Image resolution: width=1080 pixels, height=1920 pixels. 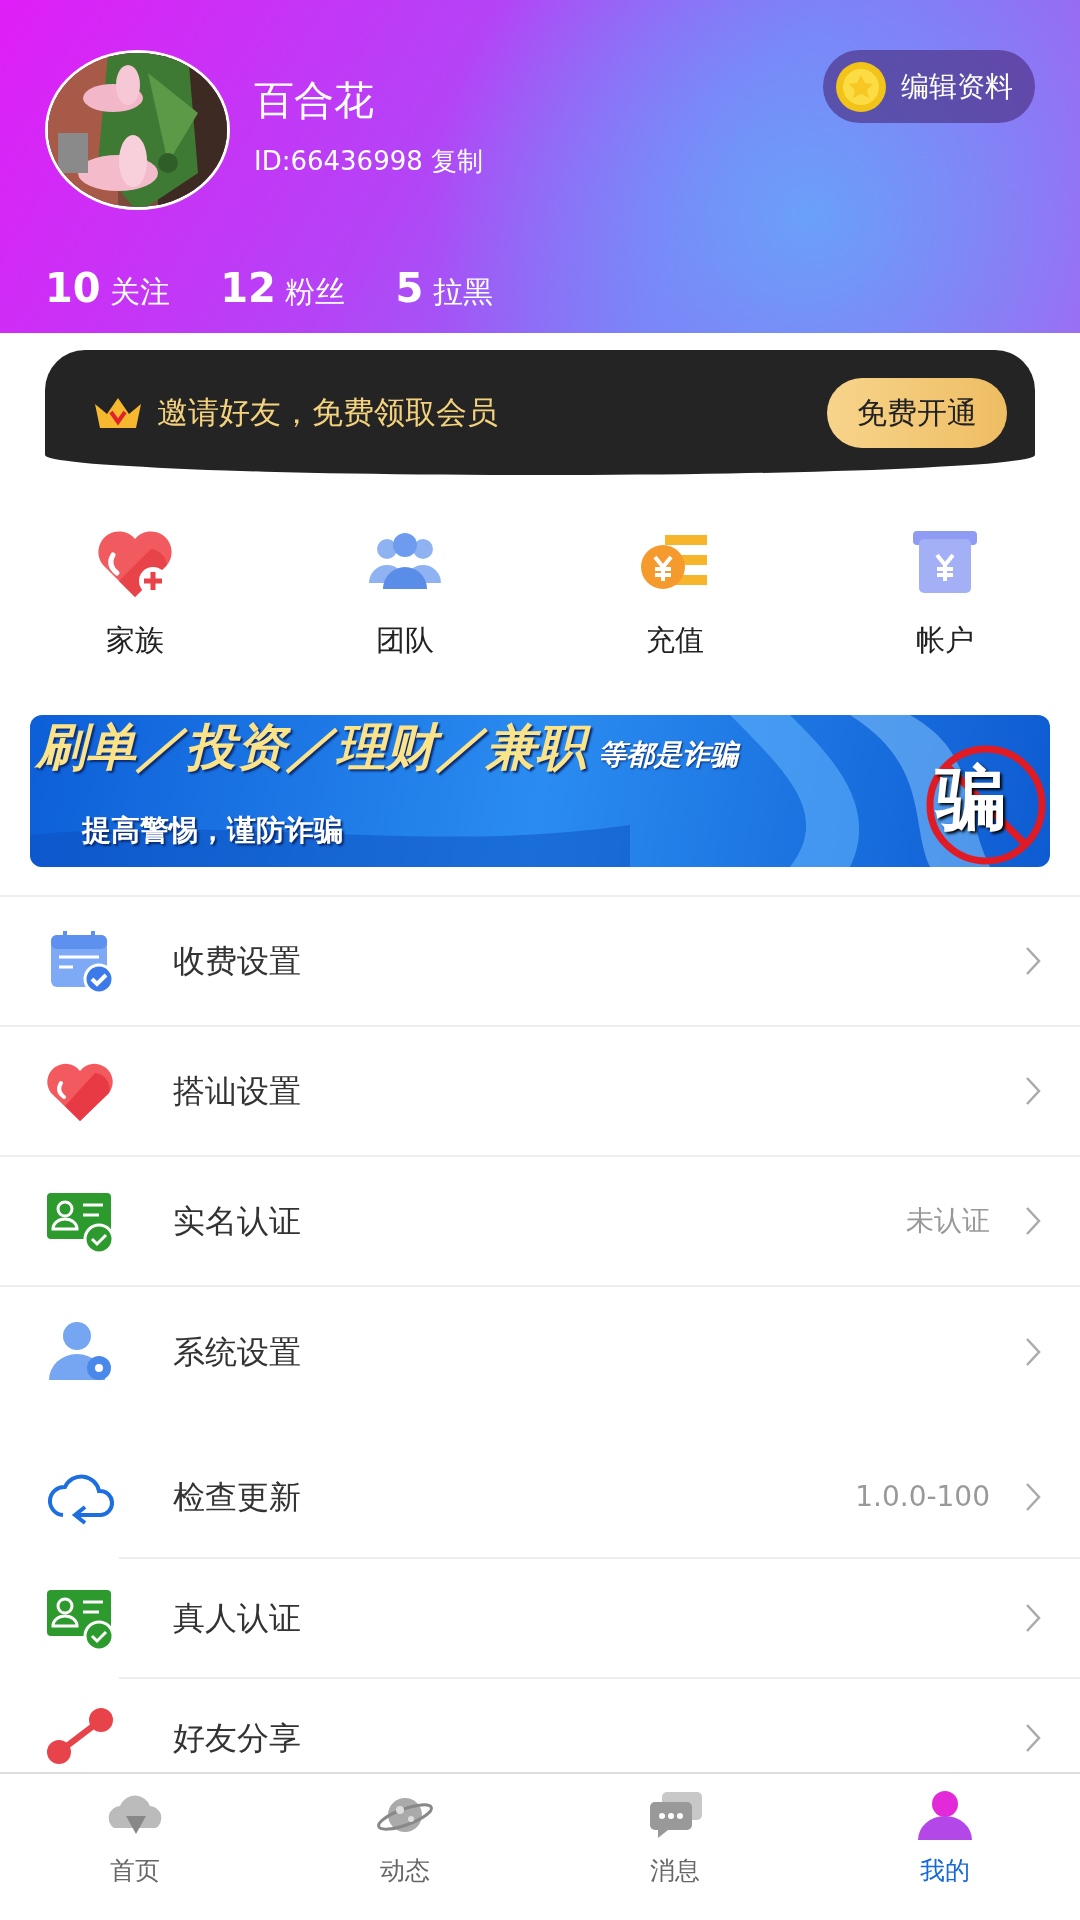 What do you see at coordinates (237, 961) in the screenshot?
I see `menu-label: 收费设置` at bounding box center [237, 961].